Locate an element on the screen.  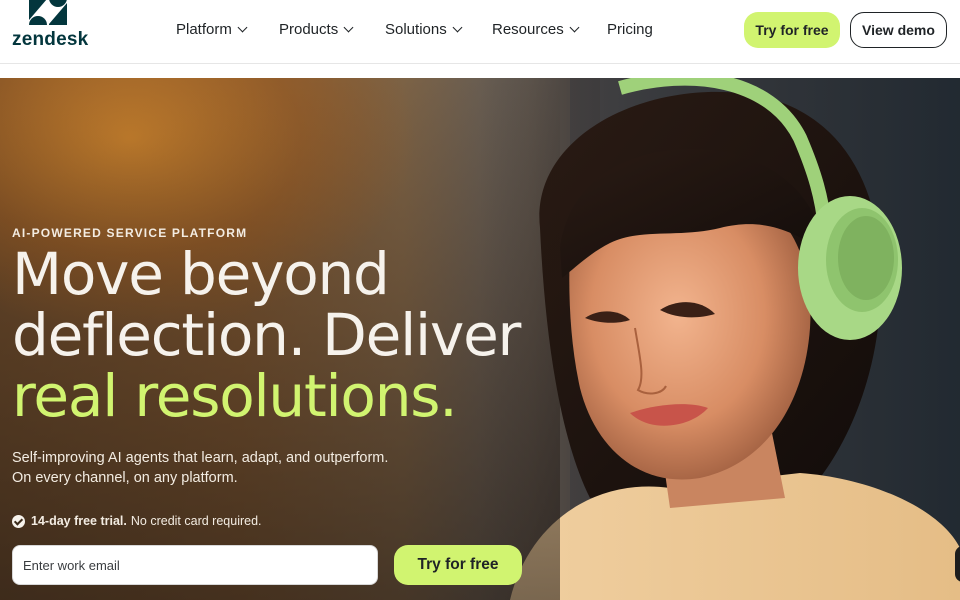
zendesk-logo-icon is located at coordinates (48, 12).